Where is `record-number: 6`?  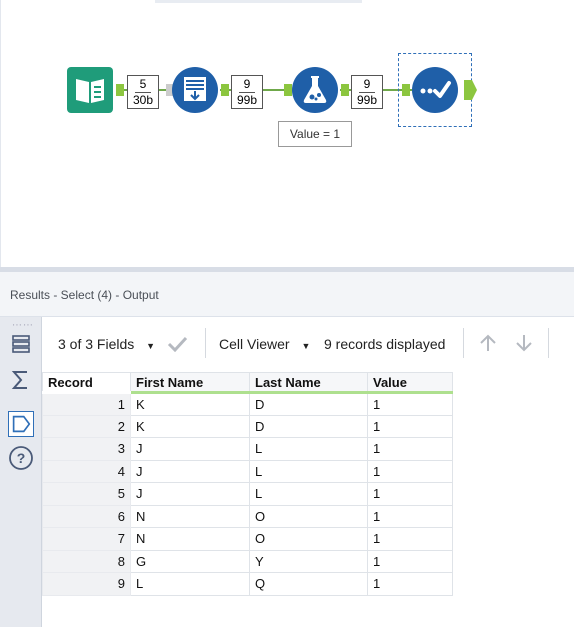 record-number: 6 is located at coordinates (86, 516).